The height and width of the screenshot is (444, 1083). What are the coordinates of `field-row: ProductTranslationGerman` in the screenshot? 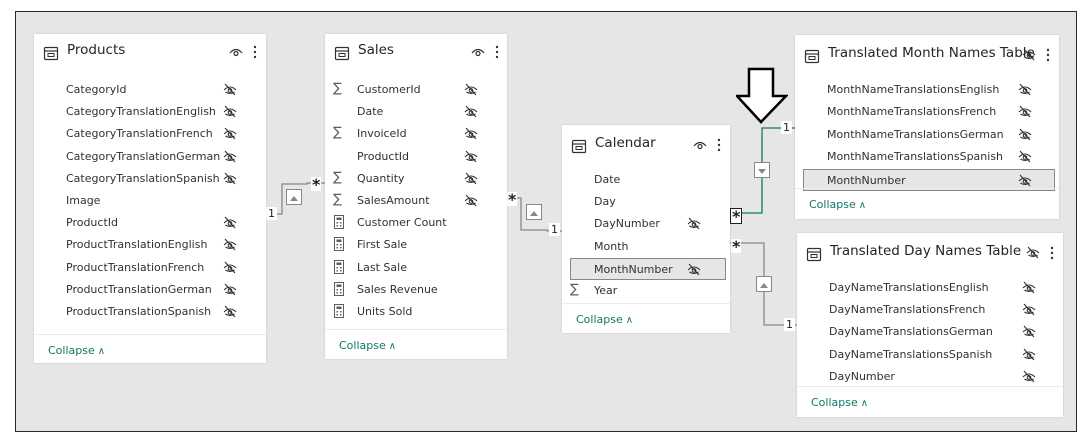 It's located at (150, 290).